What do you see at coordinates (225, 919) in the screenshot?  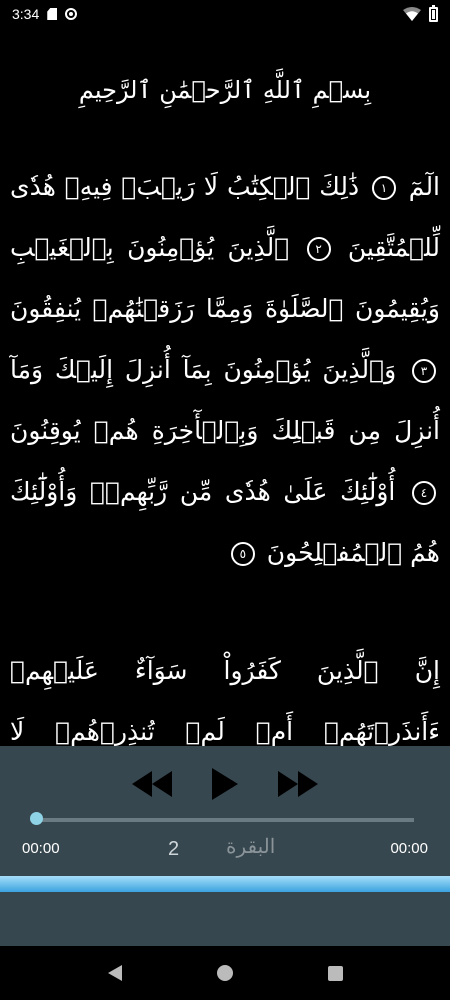 I see `player-lower-panel` at bounding box center [225, 919].